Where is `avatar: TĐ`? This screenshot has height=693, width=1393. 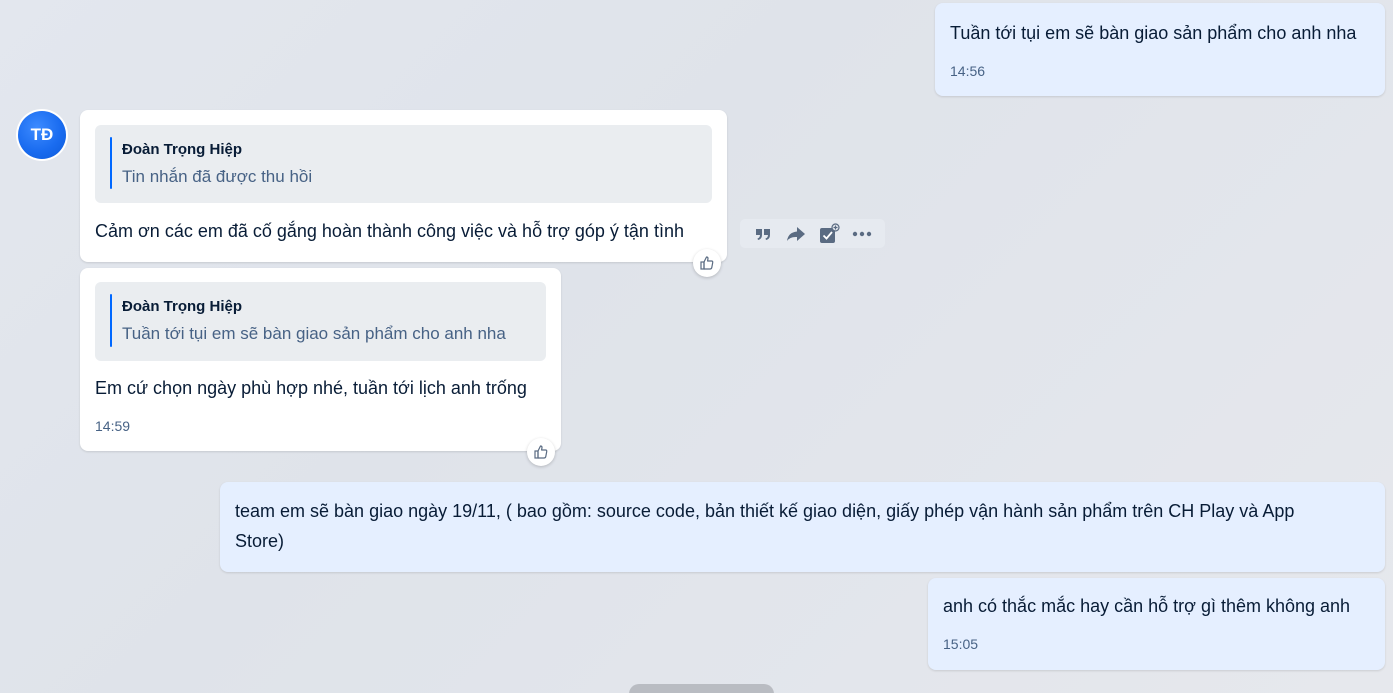
avatar: TĐ is located at coordinates (42, 135).